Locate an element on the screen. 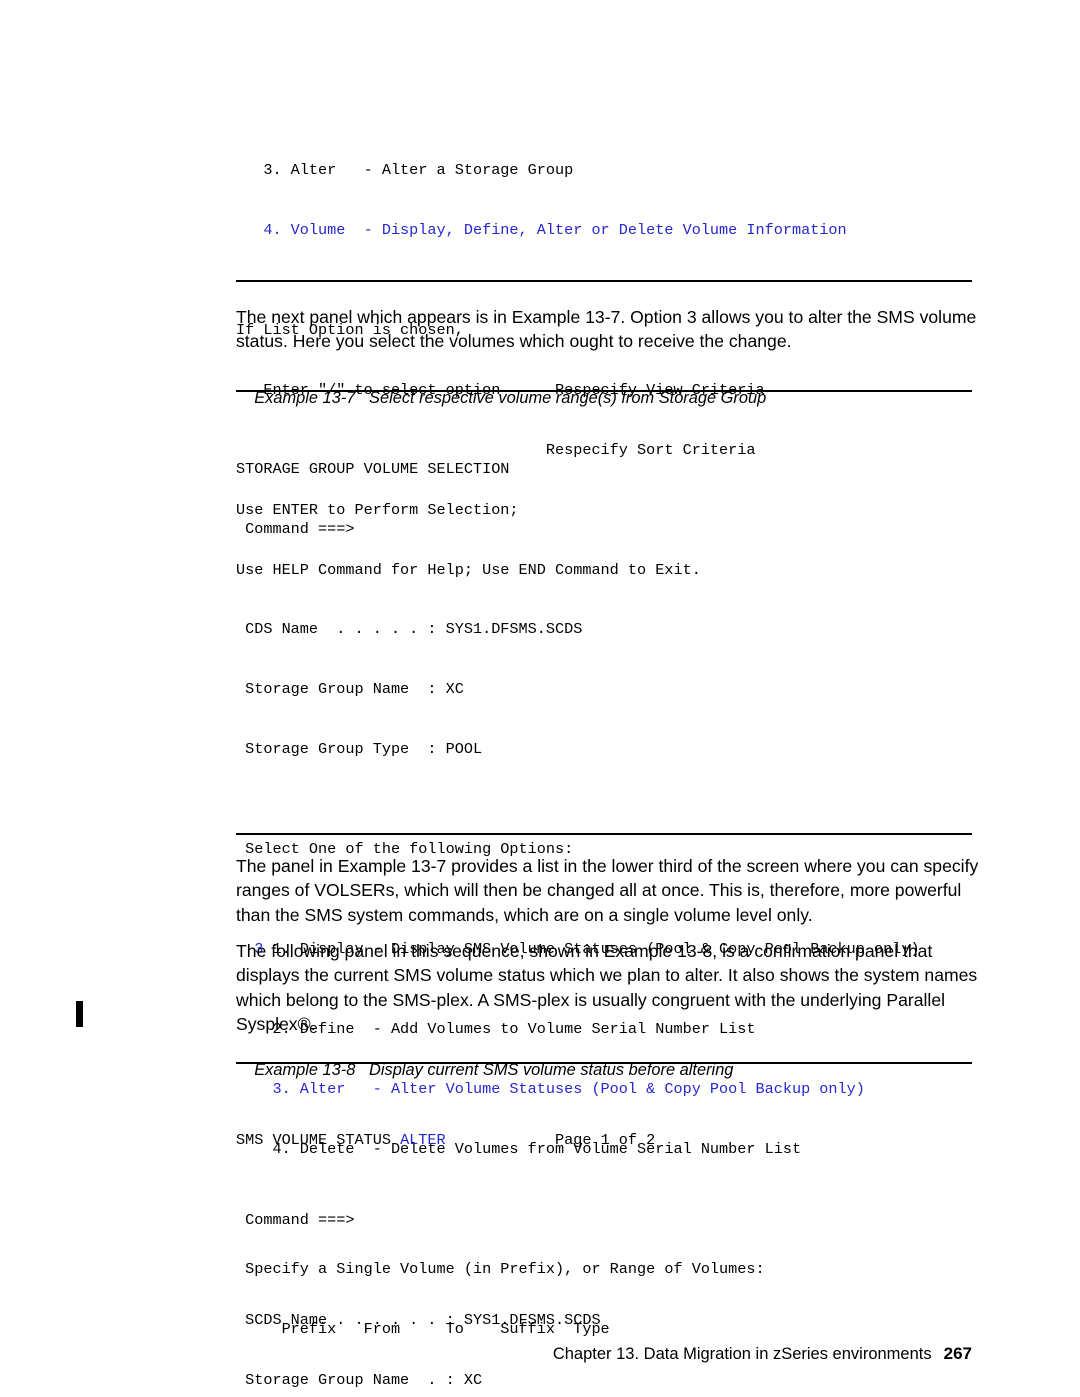 The height and width of the screenshot is (1397, 1080). code-text: 3. Alter - Alter a Storage Group is located at coordinates (405, 170).